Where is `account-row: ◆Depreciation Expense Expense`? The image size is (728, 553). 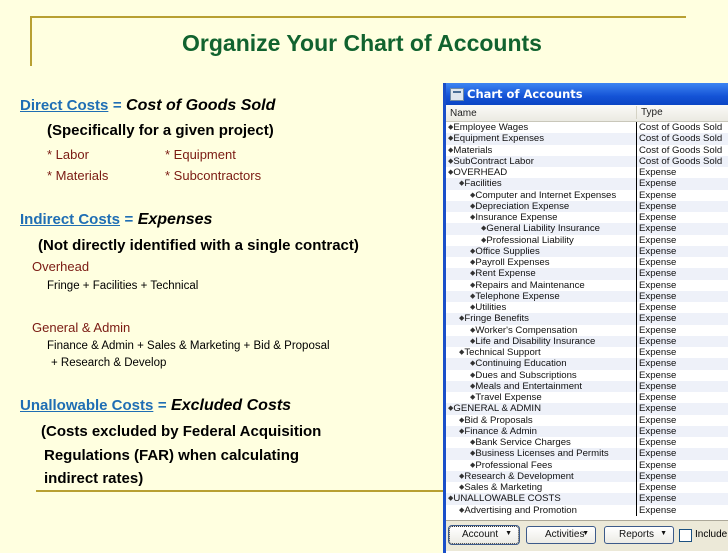
account-row: ◆Depreciation Expense Expense is located at coordinates (587, 206).